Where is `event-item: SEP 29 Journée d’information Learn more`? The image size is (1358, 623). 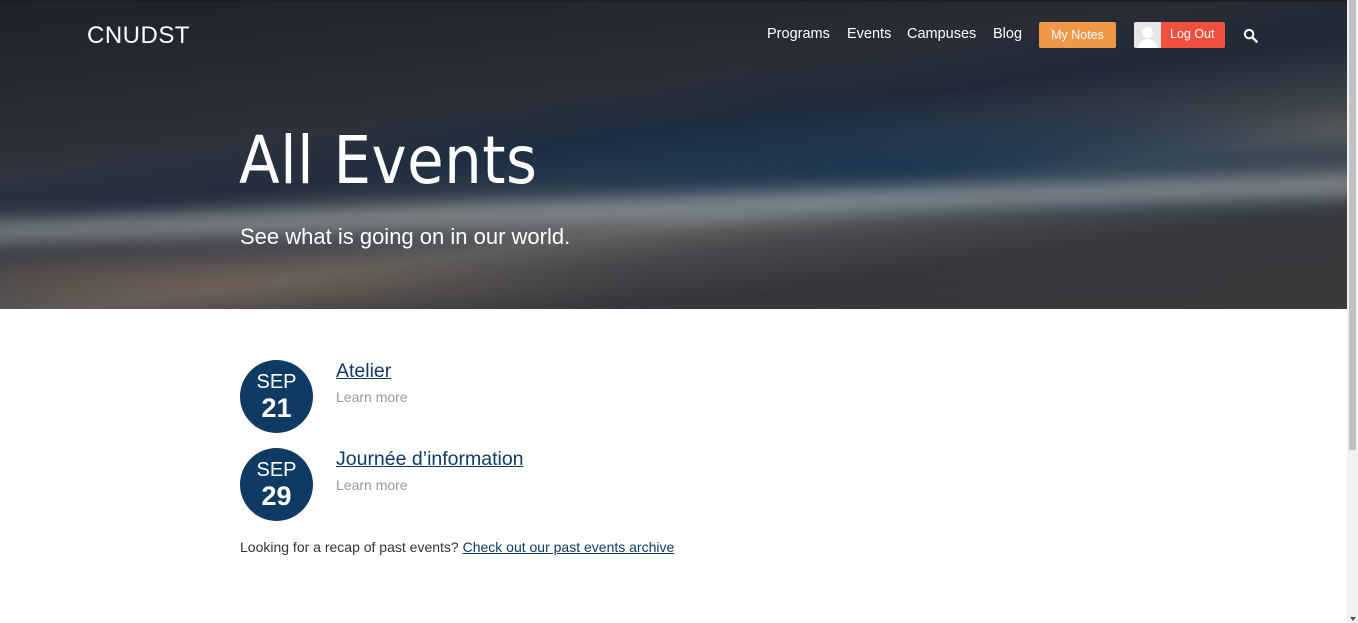
event-item: SEP 29 Journée d’information Learn more is located at coordinates (540, 486).